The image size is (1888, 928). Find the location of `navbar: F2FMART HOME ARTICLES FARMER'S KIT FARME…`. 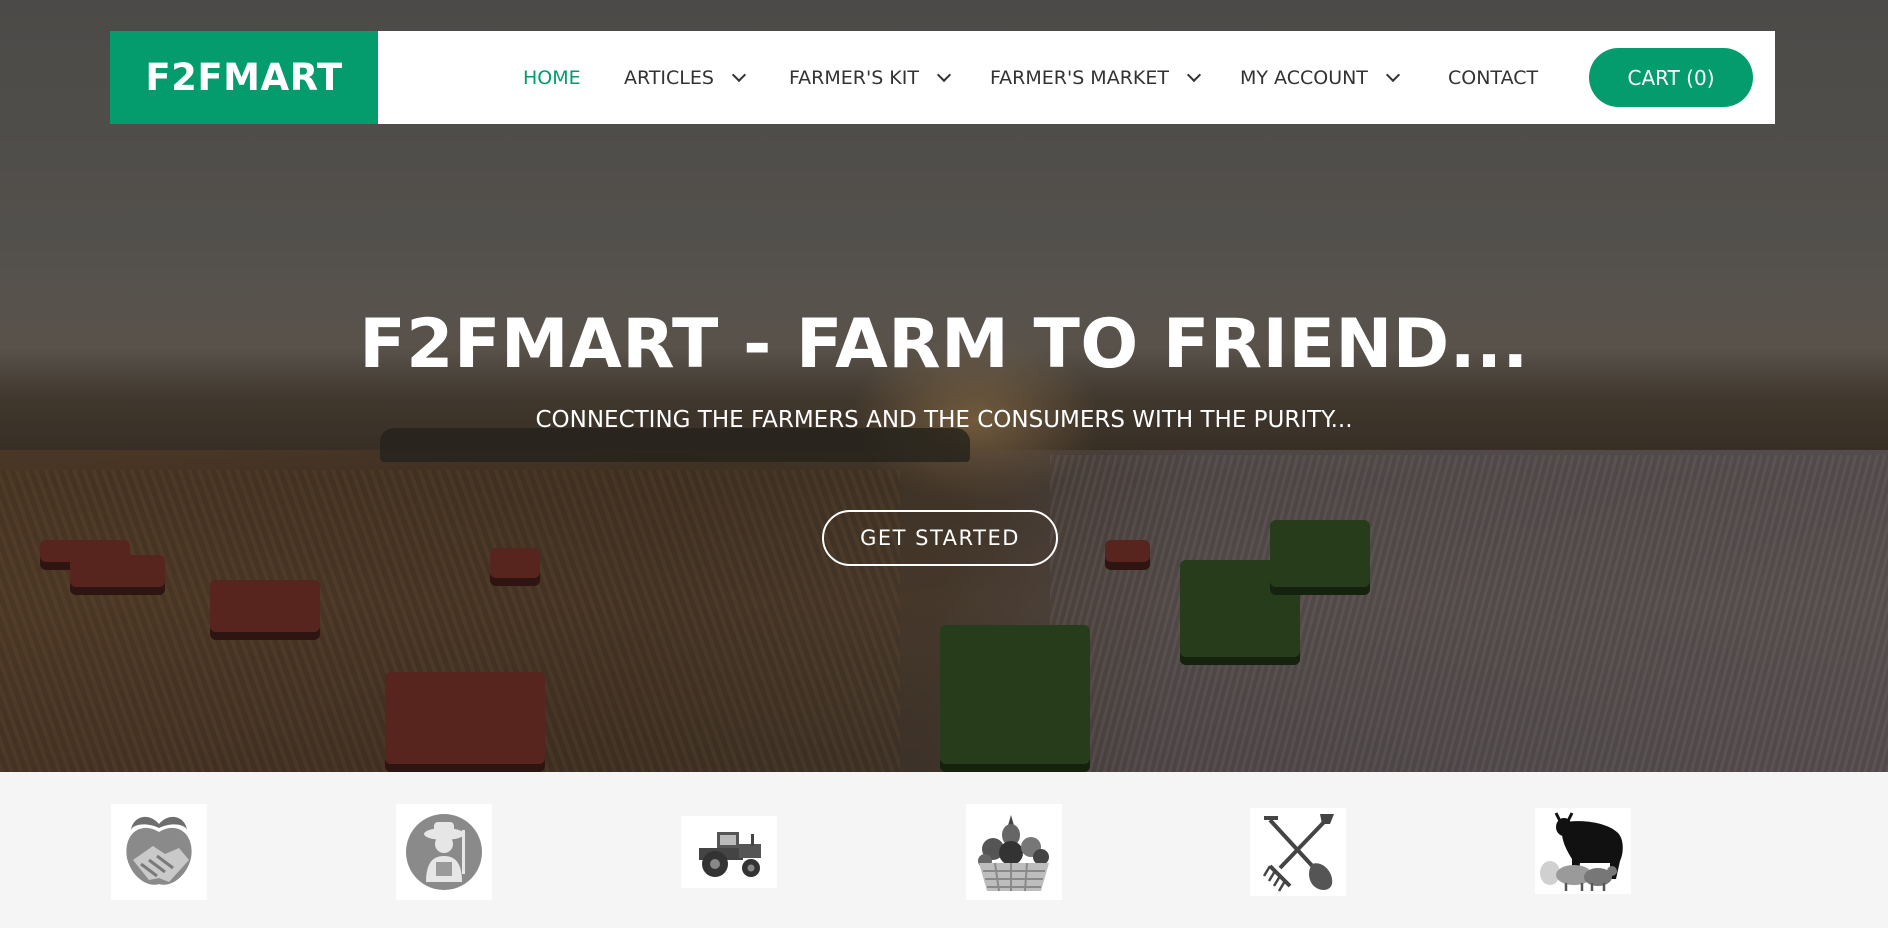

navbar: F2FMART HOME ARTICLES FARMER'S KIT FARME… is located at coordinates (942, 77).